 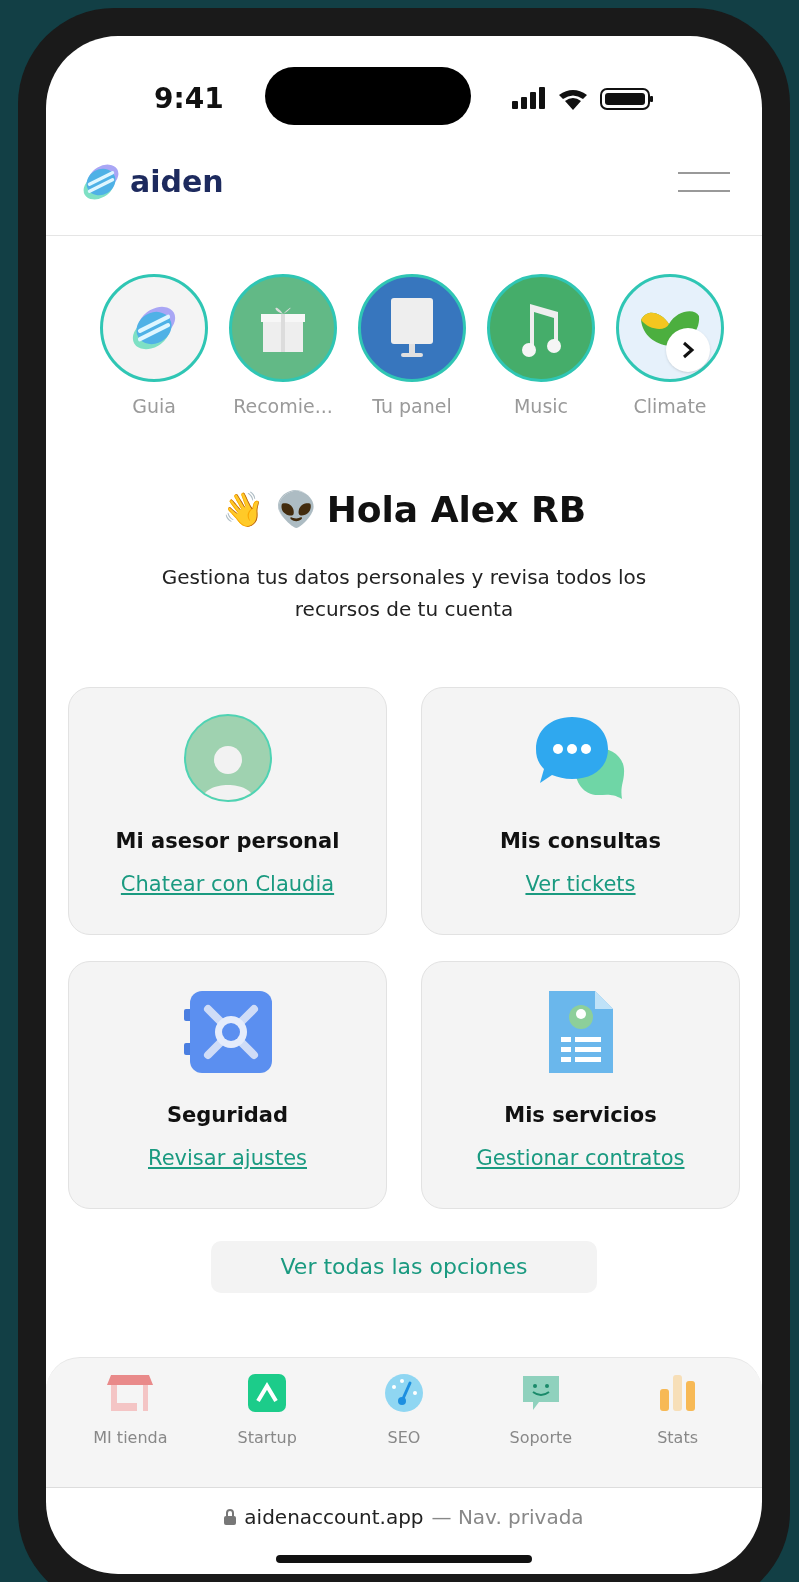 I want to click on card-link: Chatear con Claudia, so click(x=227, y=885).